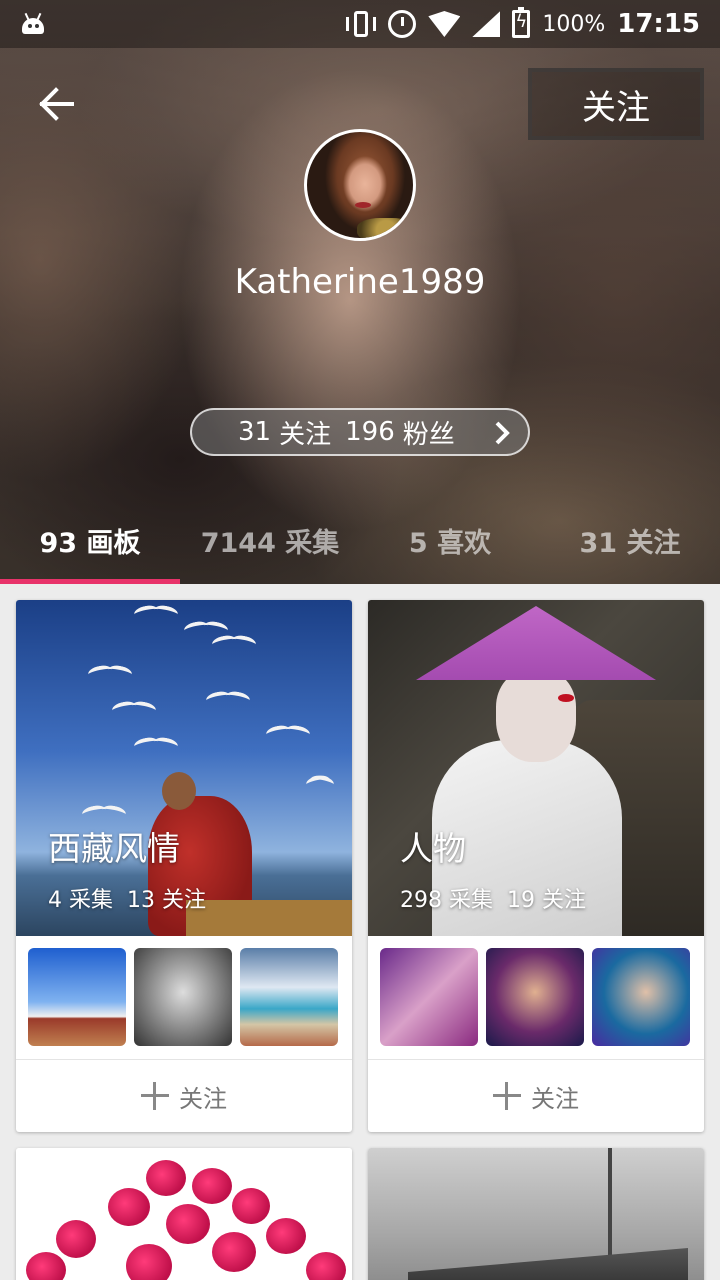 The height and width of the screenshot is (1280, 720). I want to click on tab-following: 31 关注, so click(630, 540).